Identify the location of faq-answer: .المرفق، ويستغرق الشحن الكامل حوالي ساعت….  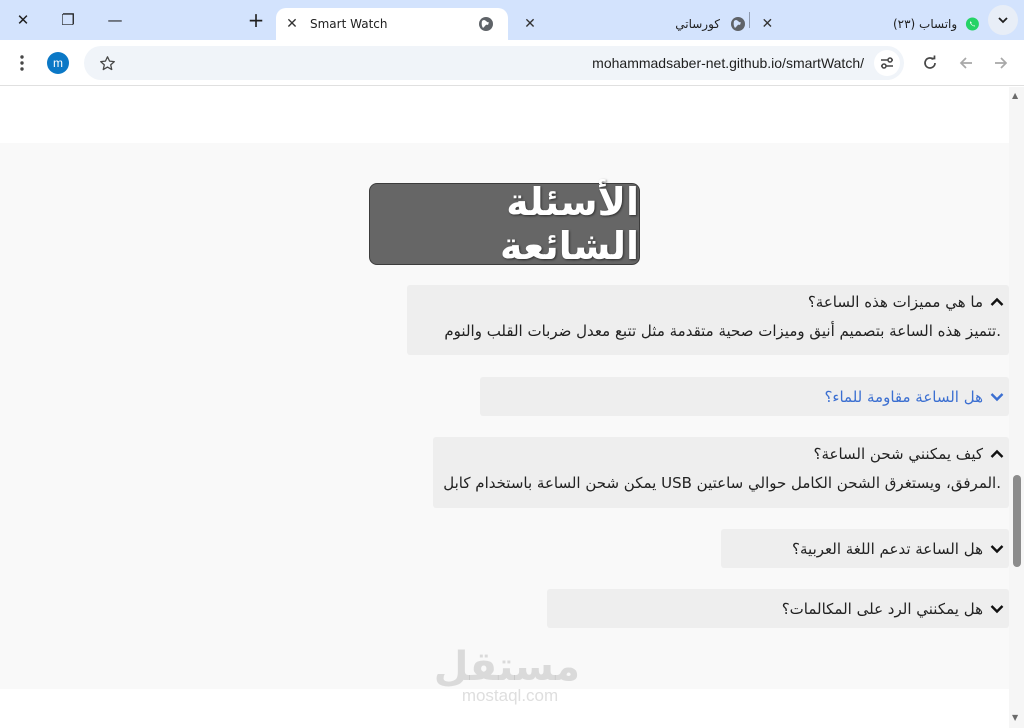
(722, 483).